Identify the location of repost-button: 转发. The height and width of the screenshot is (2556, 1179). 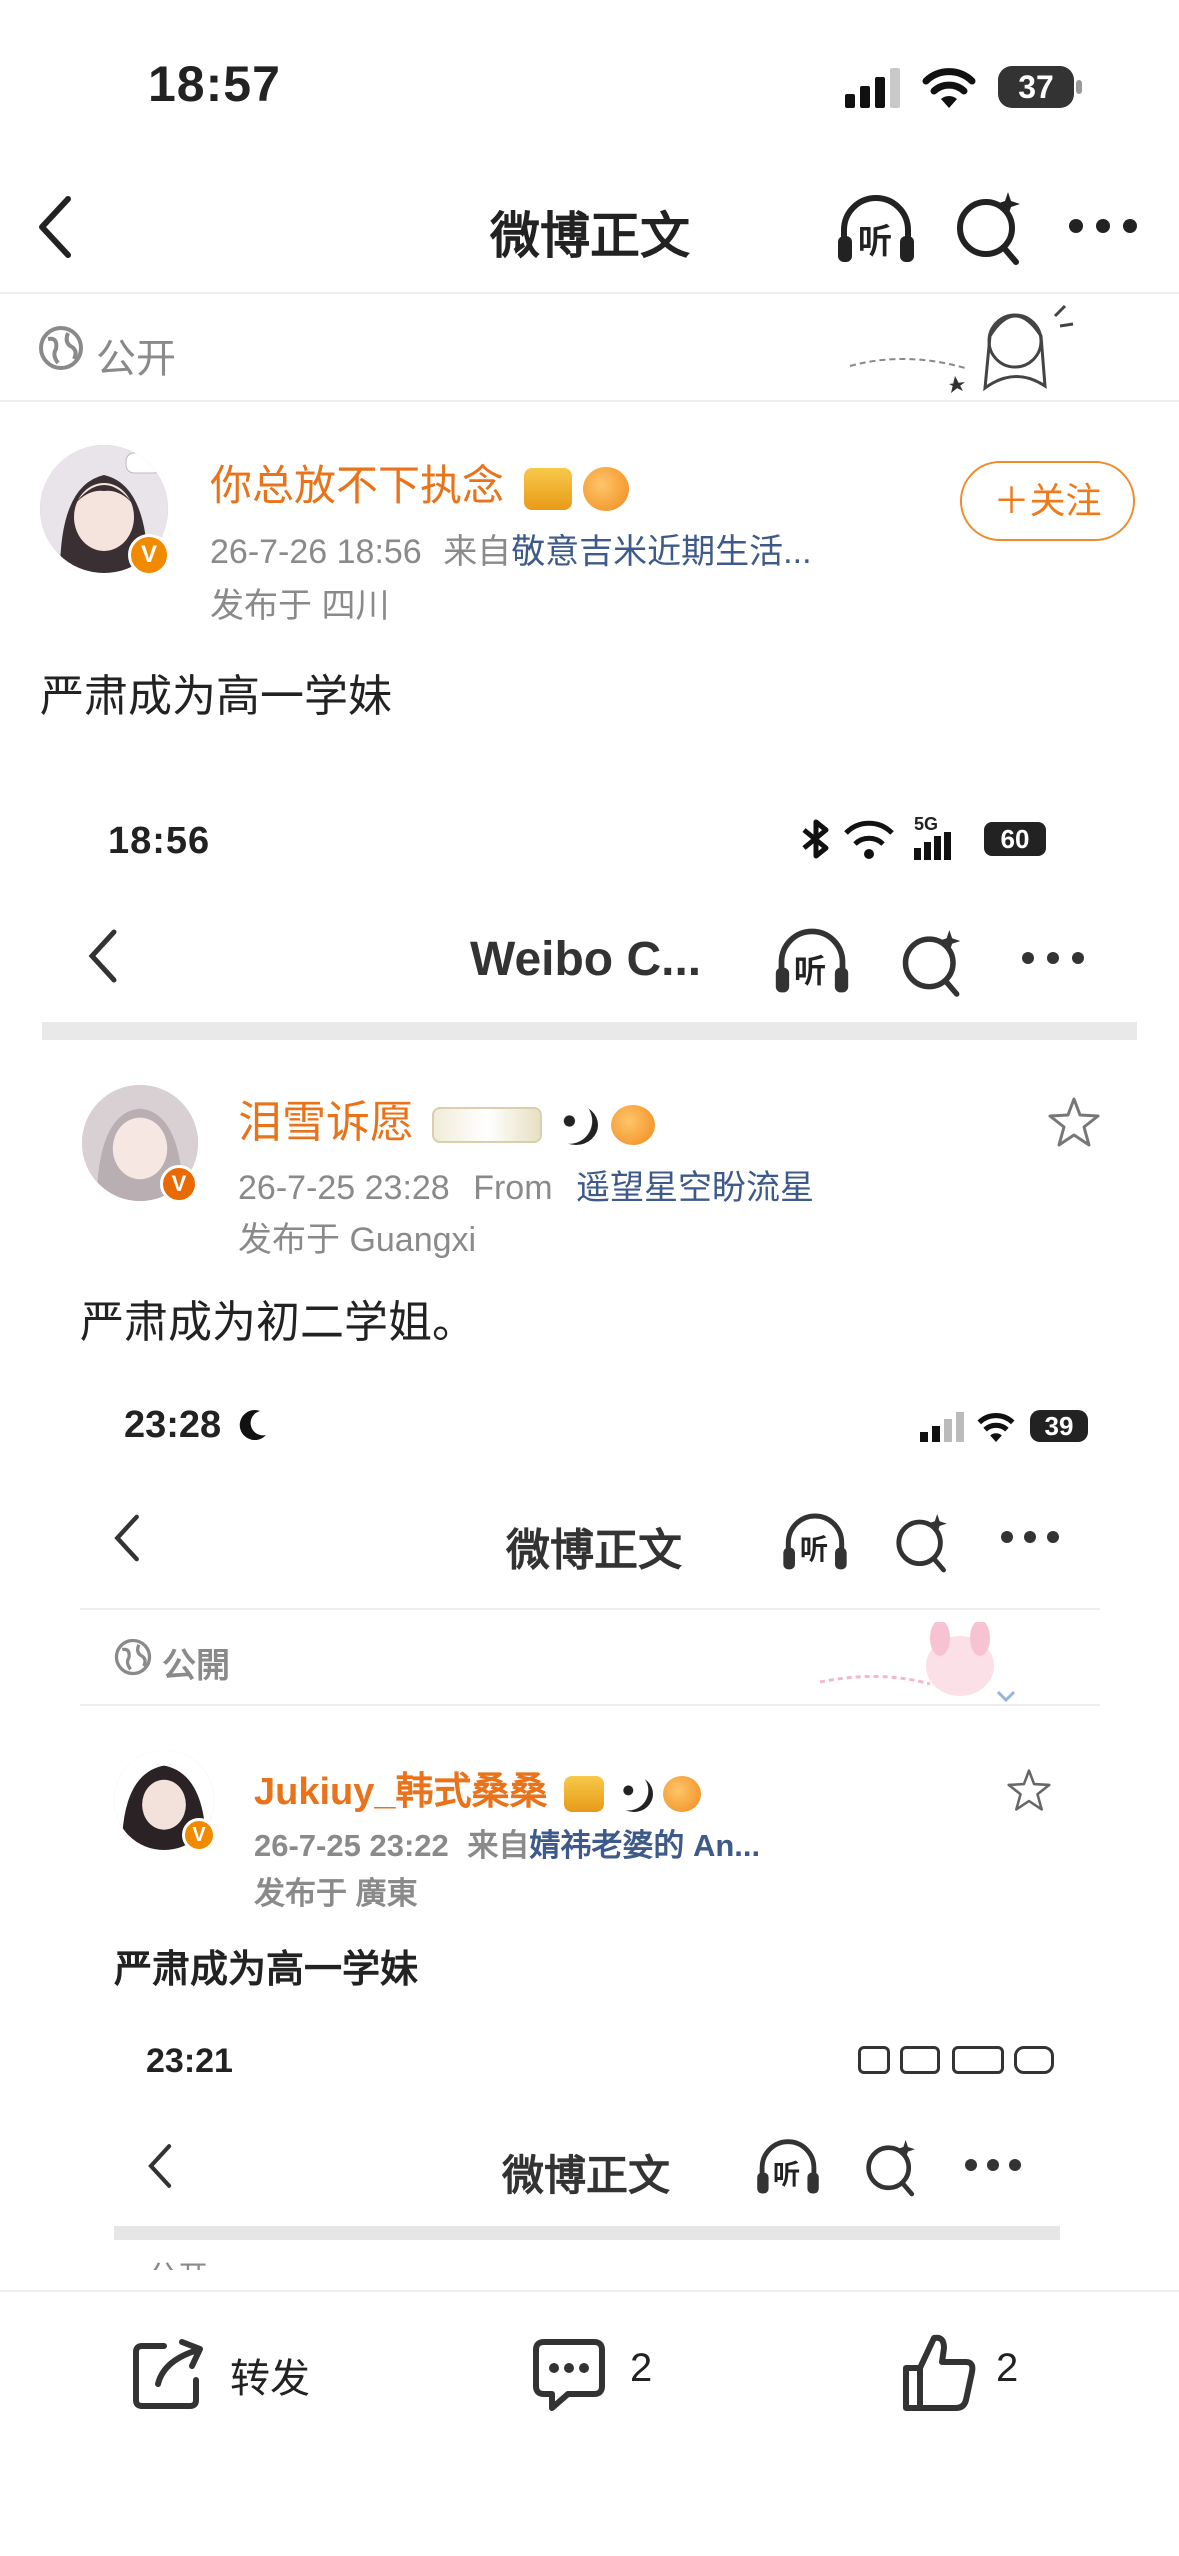
(240, 2372).